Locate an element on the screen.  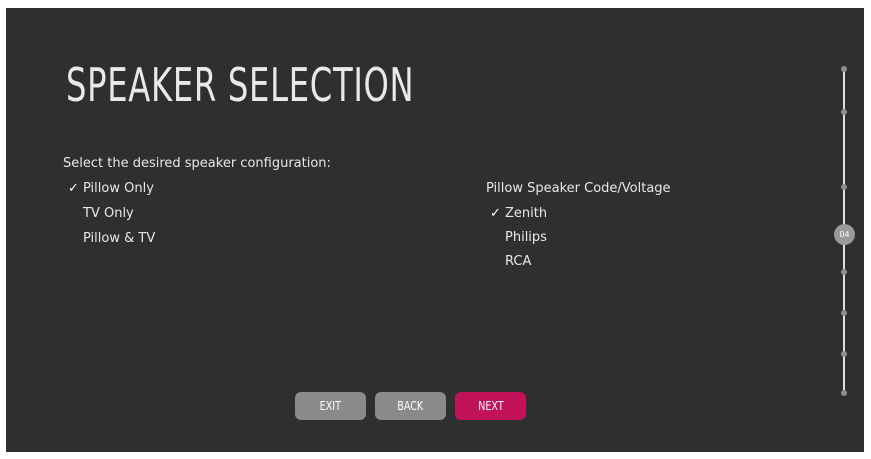
exit-button: EXIT is located at coordinates (330, 406).